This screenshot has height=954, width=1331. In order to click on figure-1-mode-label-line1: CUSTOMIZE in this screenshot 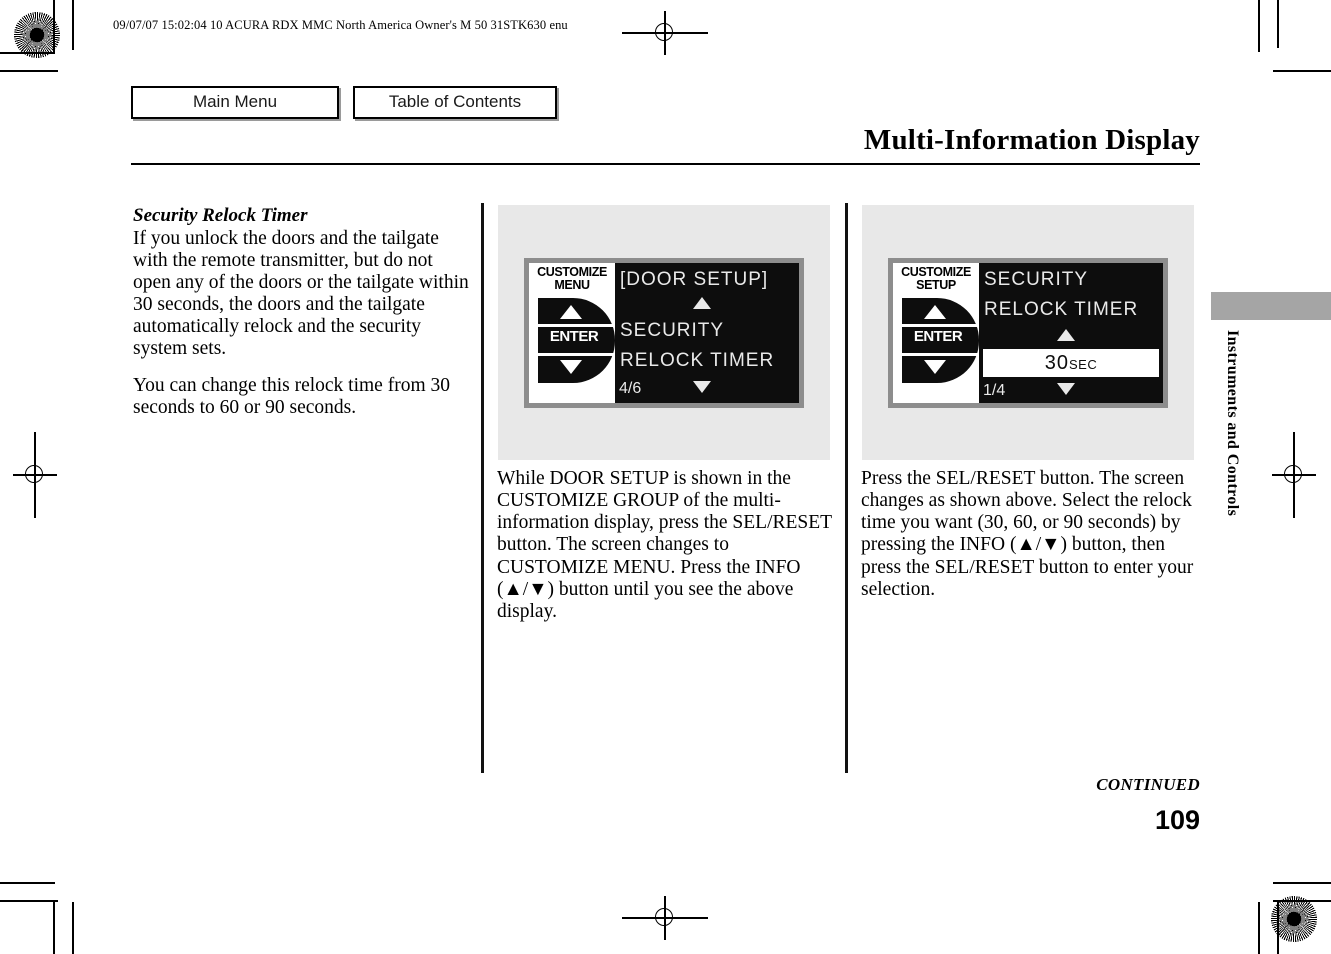, I will do `click(572, 272)`.